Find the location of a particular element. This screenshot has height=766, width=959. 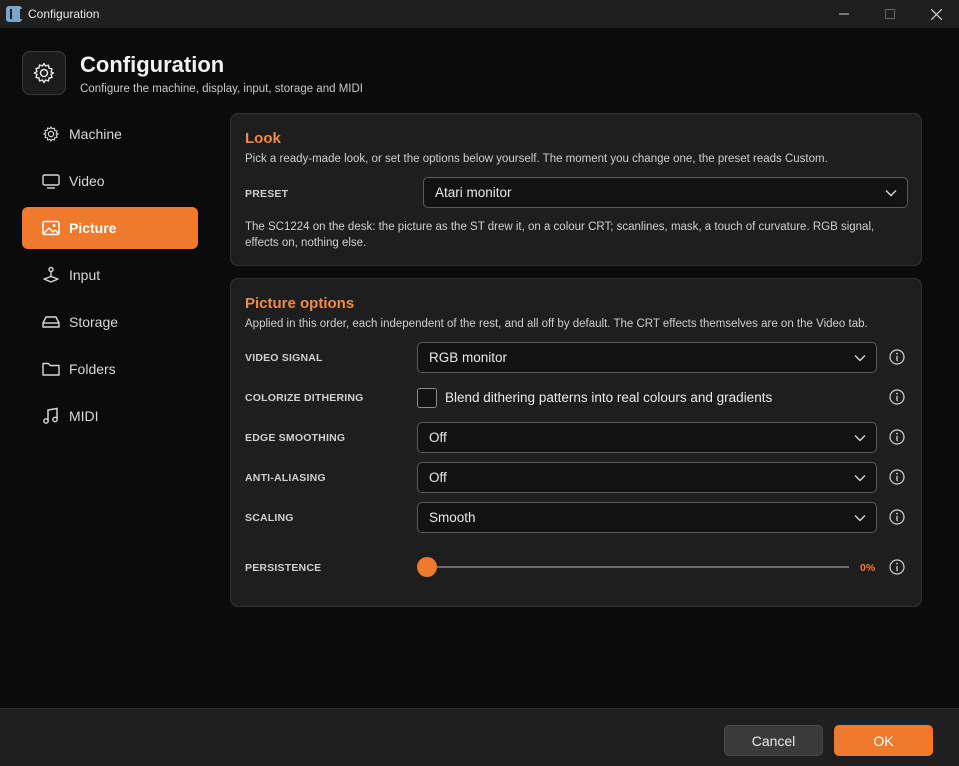

dialog-footer: Cancel OK is located at coordinates (479, 737).